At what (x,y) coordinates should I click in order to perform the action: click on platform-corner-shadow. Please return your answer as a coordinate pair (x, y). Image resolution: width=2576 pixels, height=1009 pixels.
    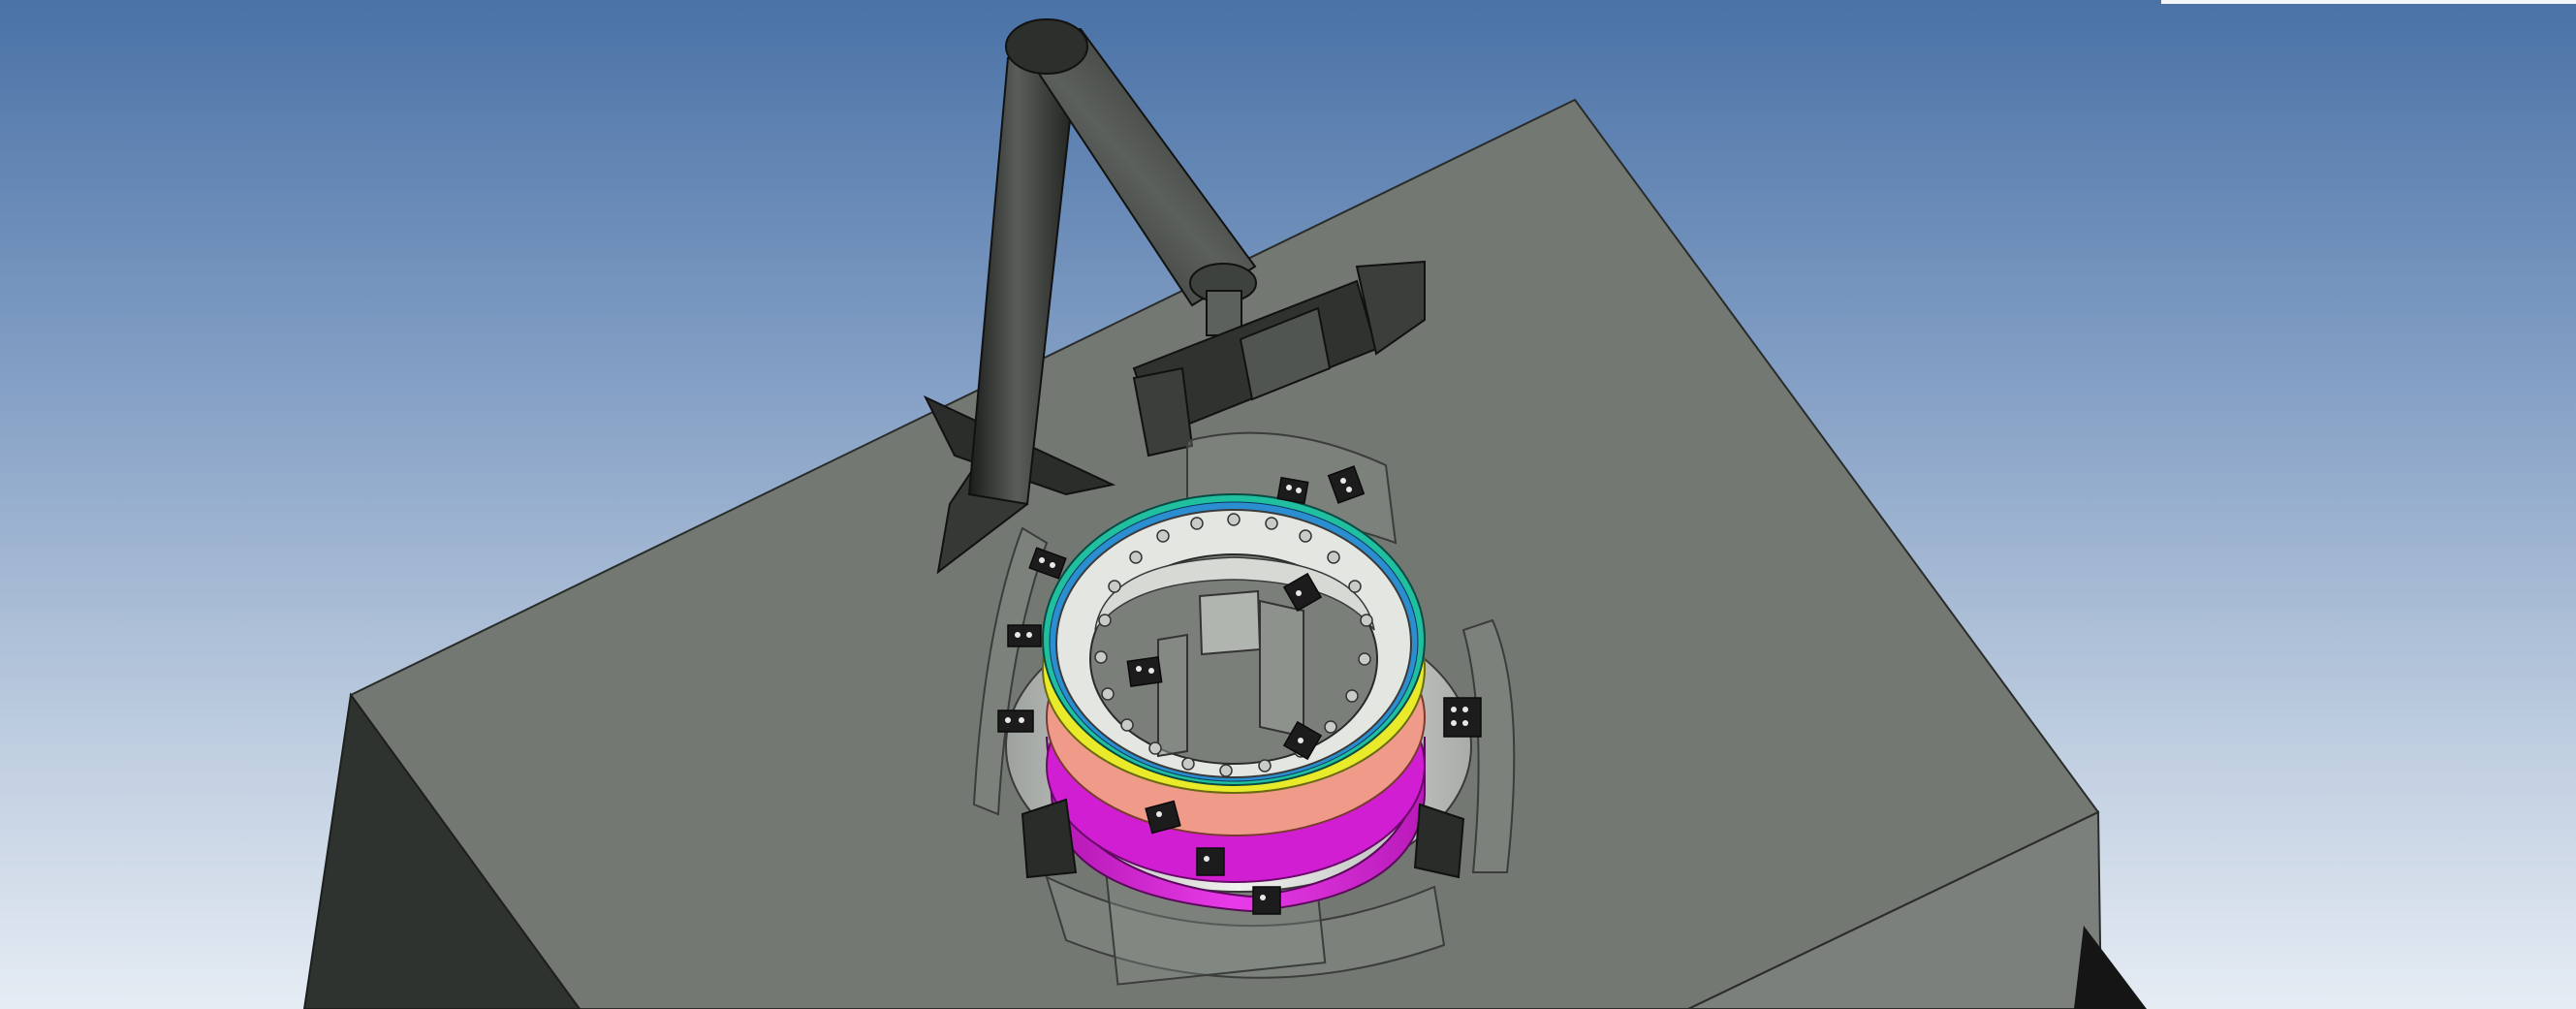
    Looking at the image, I should click on (2110, 967).